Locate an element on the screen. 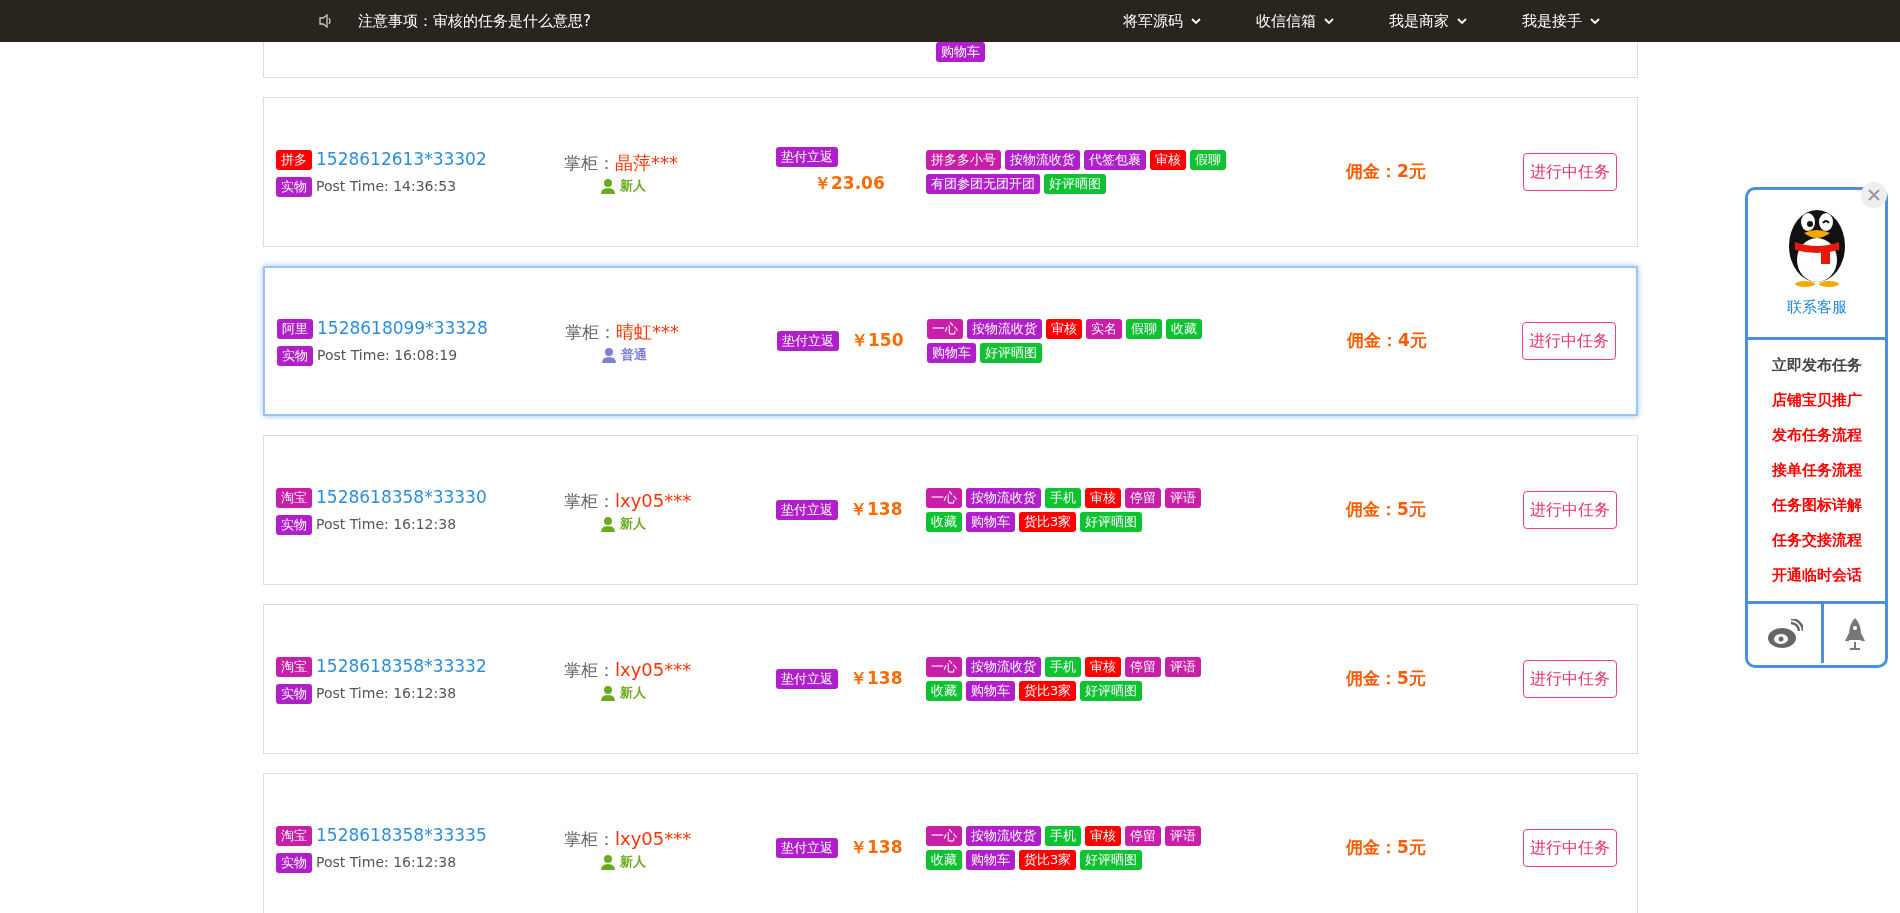 The width and height of the screenshot is (1900, 913). side-menu-link: 接单任务流程 is located at coordinates (1816, 470).